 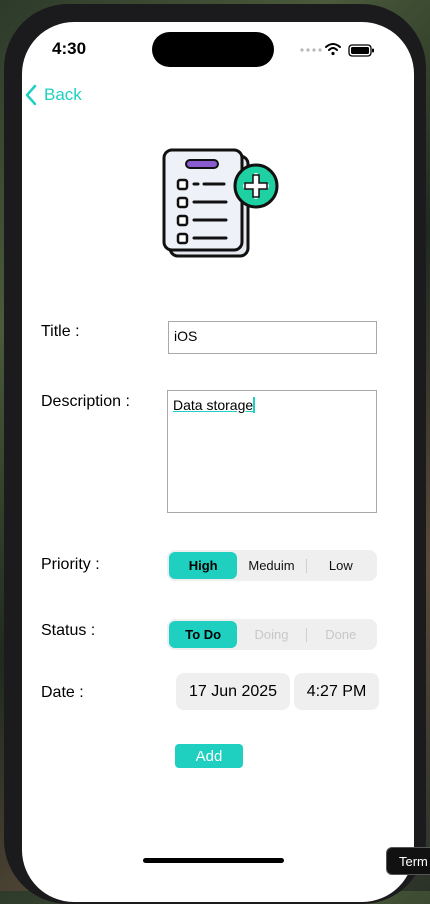 I want to click on title-label: Title :, so click(x=60, y=331).